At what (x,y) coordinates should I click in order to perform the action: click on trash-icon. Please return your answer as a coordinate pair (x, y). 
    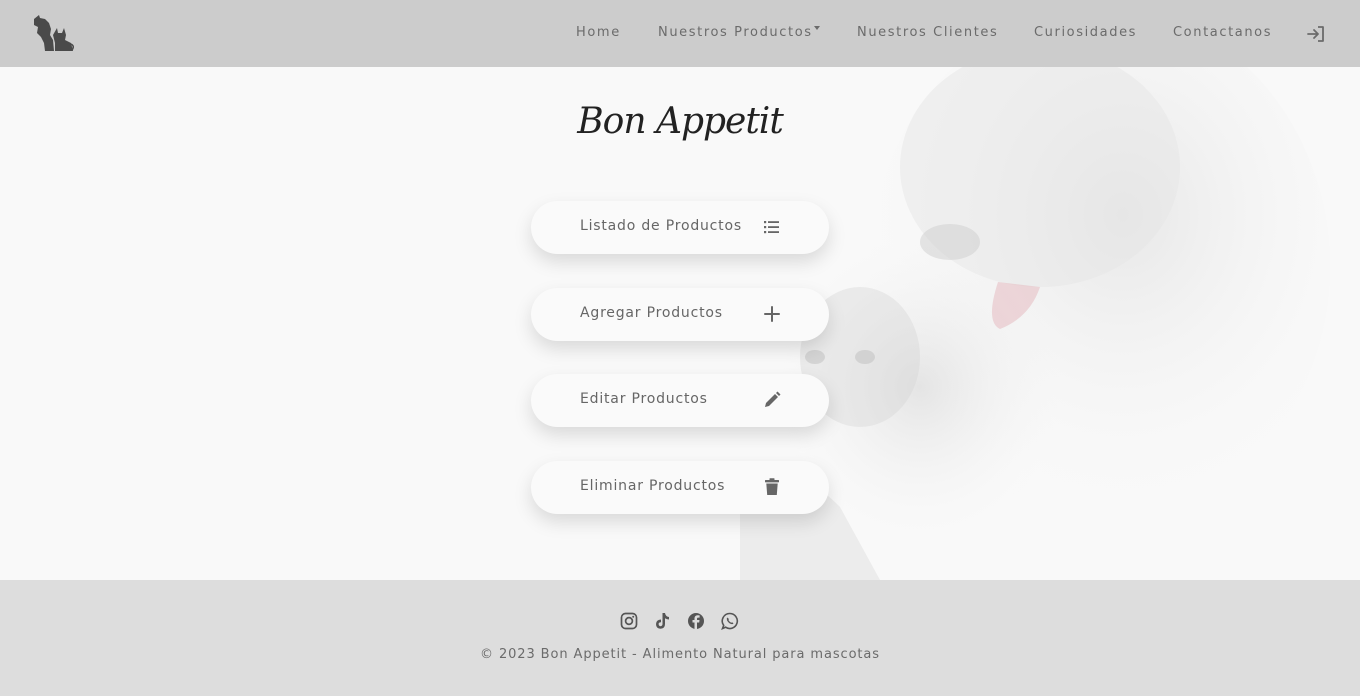
    Looking at the image, I should click on (772, 486).